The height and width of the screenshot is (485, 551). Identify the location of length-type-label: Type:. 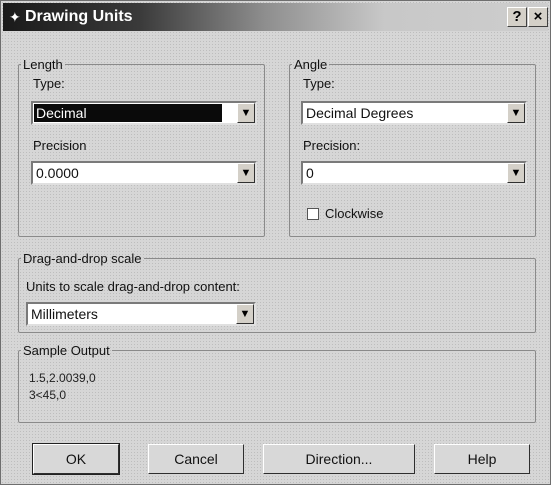
(49, 83).